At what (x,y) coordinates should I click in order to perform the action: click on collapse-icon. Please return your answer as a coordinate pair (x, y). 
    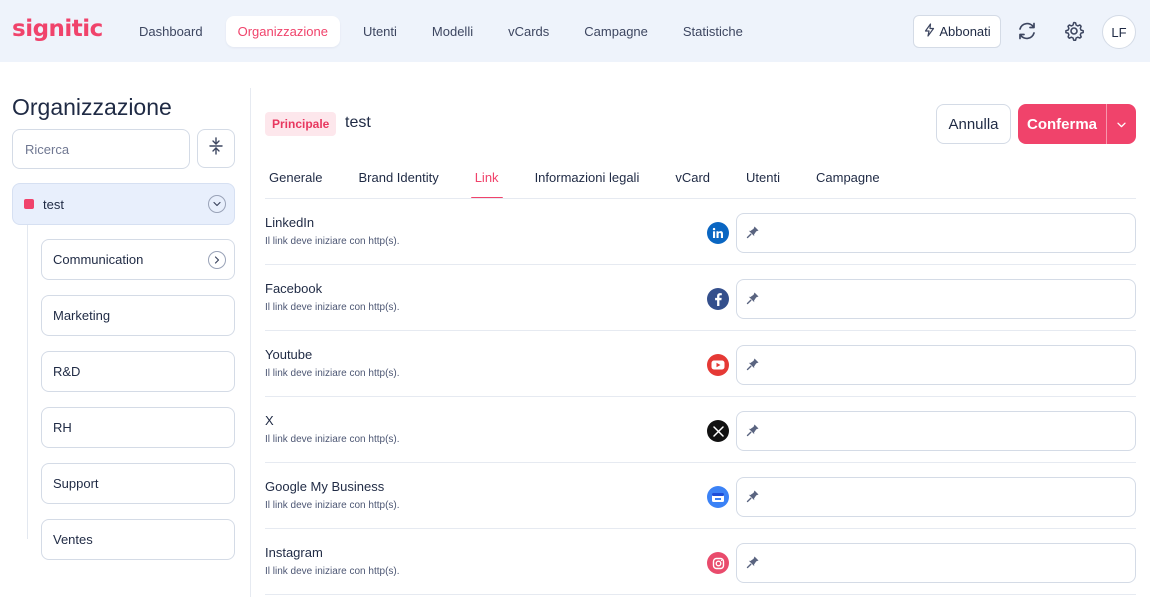
    Looking at the image, I should click on (216, 148).